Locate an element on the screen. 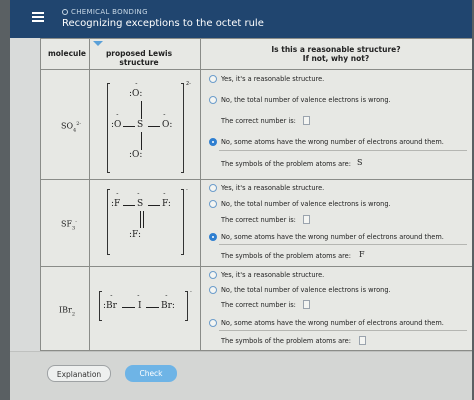 Image resolution: width=474 pixels, height=400 pixels. atom-left: :Br is located at coordinates (110, 306).